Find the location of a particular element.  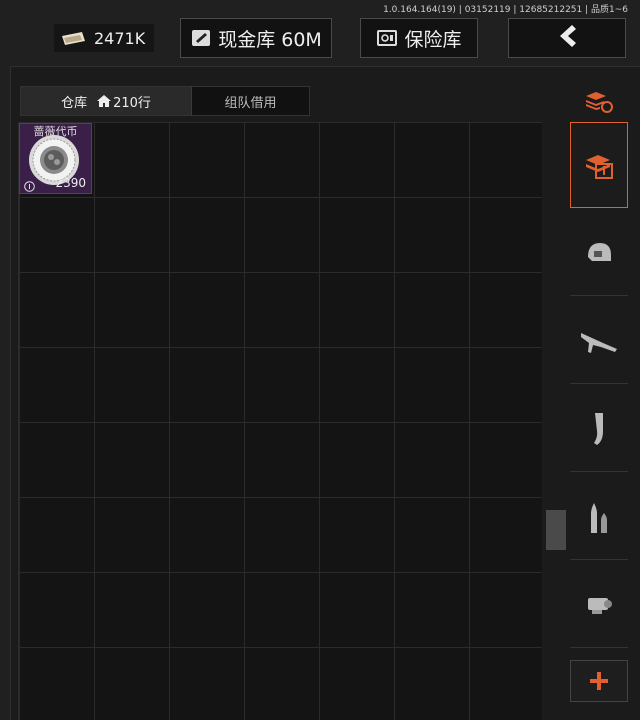

top-bar: 2471K 现金库 60M 保险库 is located at coordinates (320, 33).